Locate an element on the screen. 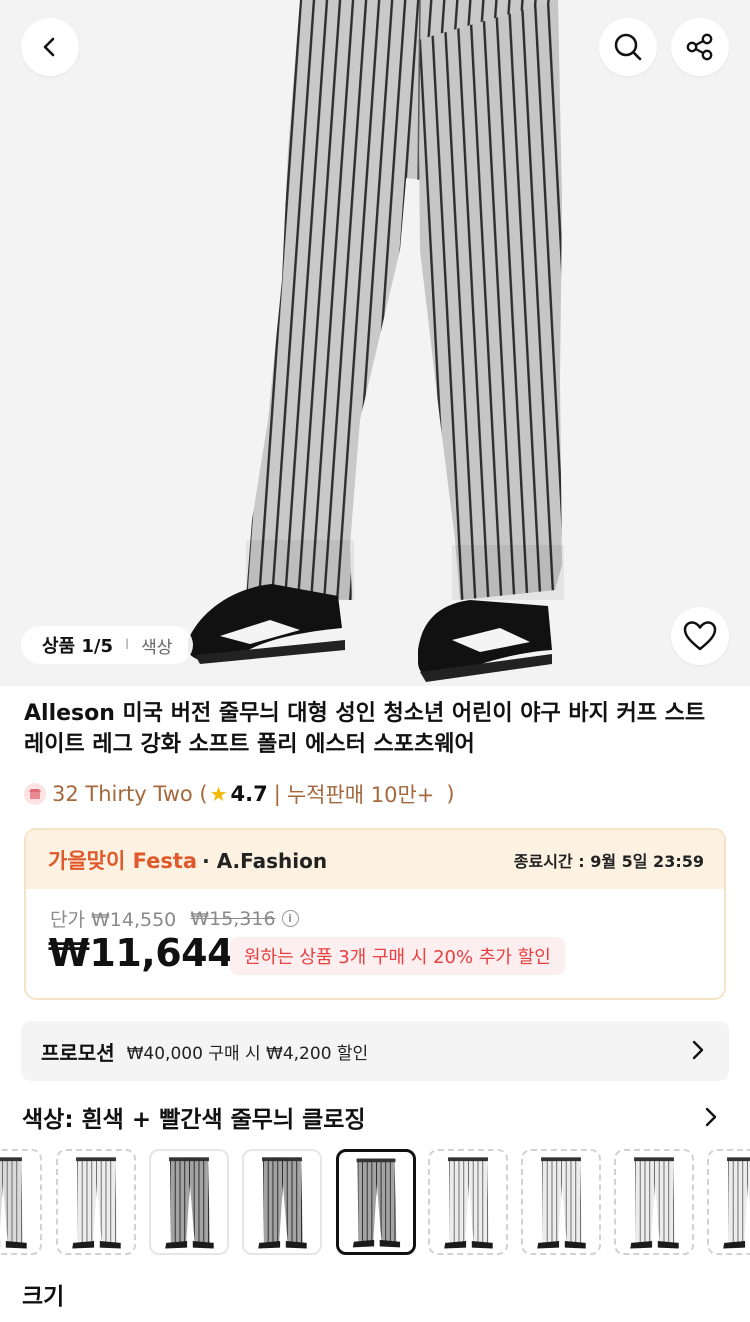 The width and height of the screenshot is (750, 1322). wishlist-button is located at coordinates (700, 636).